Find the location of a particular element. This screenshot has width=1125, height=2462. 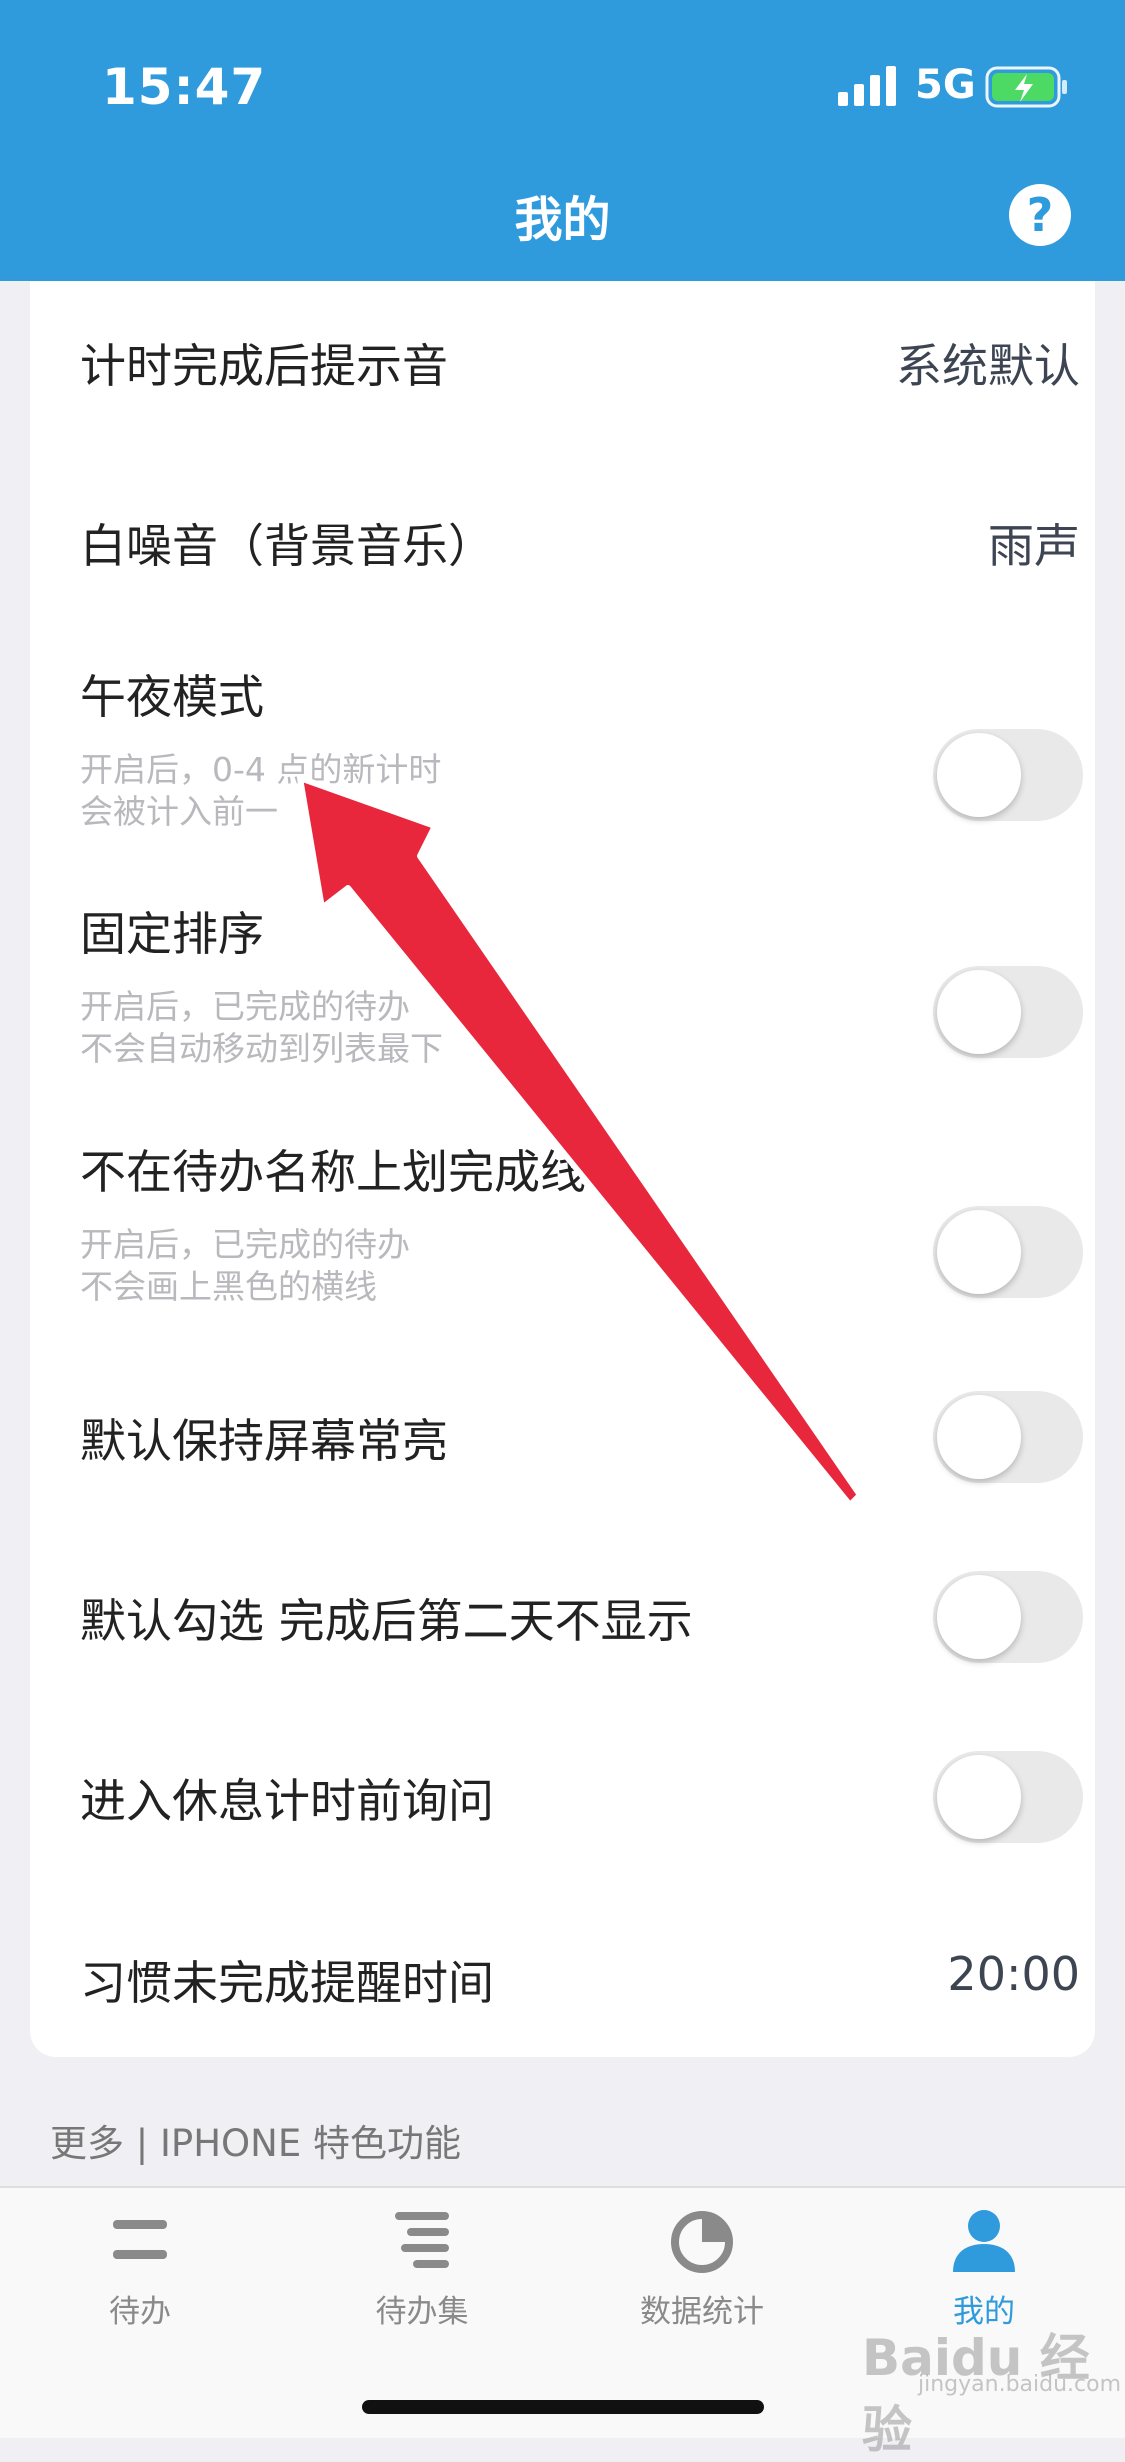

network-type: 5G is located at coordinates (945, 85).